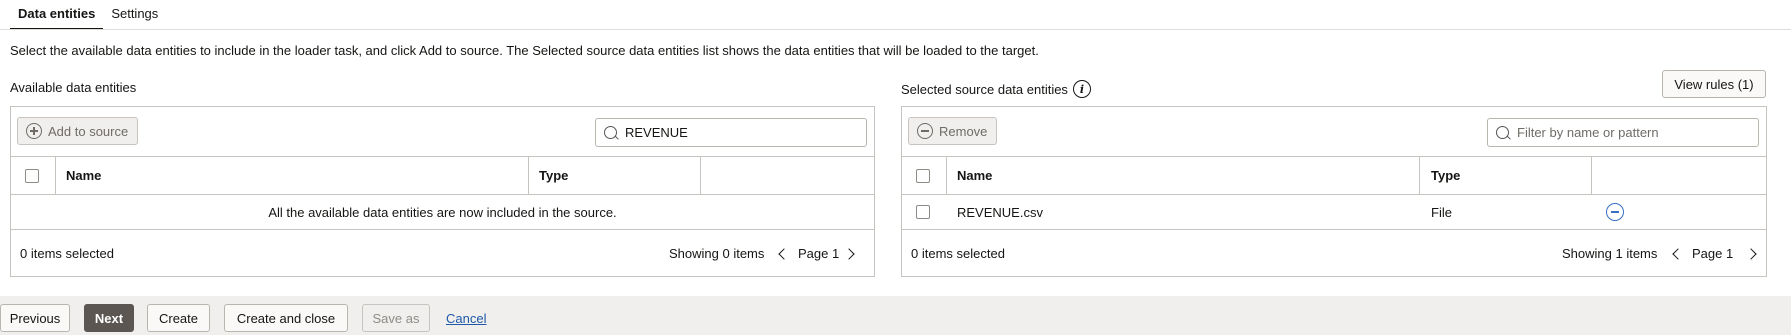 The width and height of the screenshot is (1791, 335). What do you see at coordinates (35, 318) in the screenshot?
I see `previous-button: Previous` at bounding box center [35, 318].